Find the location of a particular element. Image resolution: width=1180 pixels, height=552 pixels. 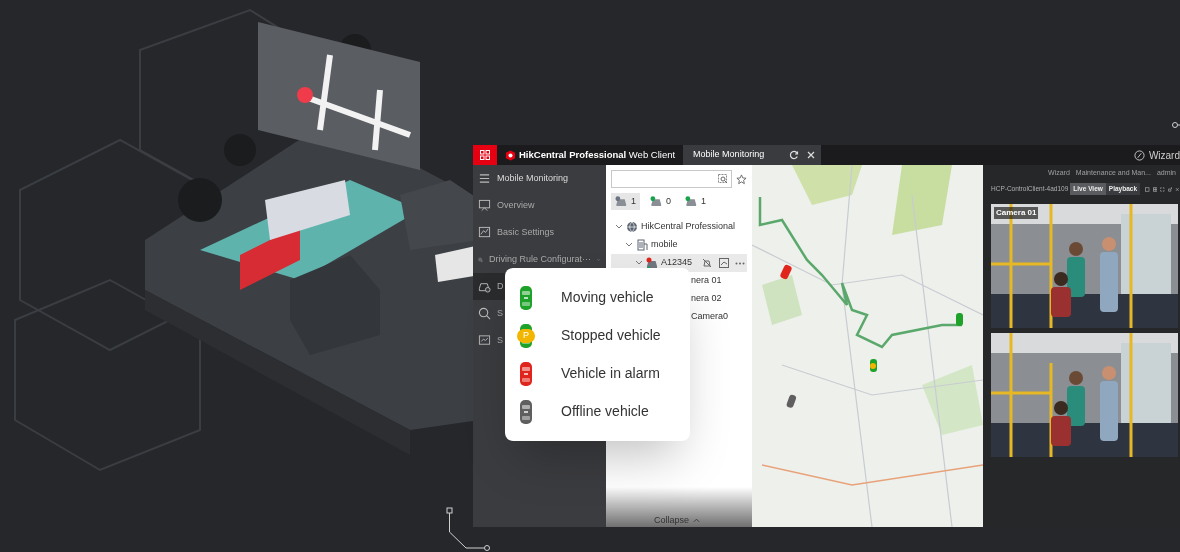

camera-label: Camera 01 is located at coordinates (1016, 213).